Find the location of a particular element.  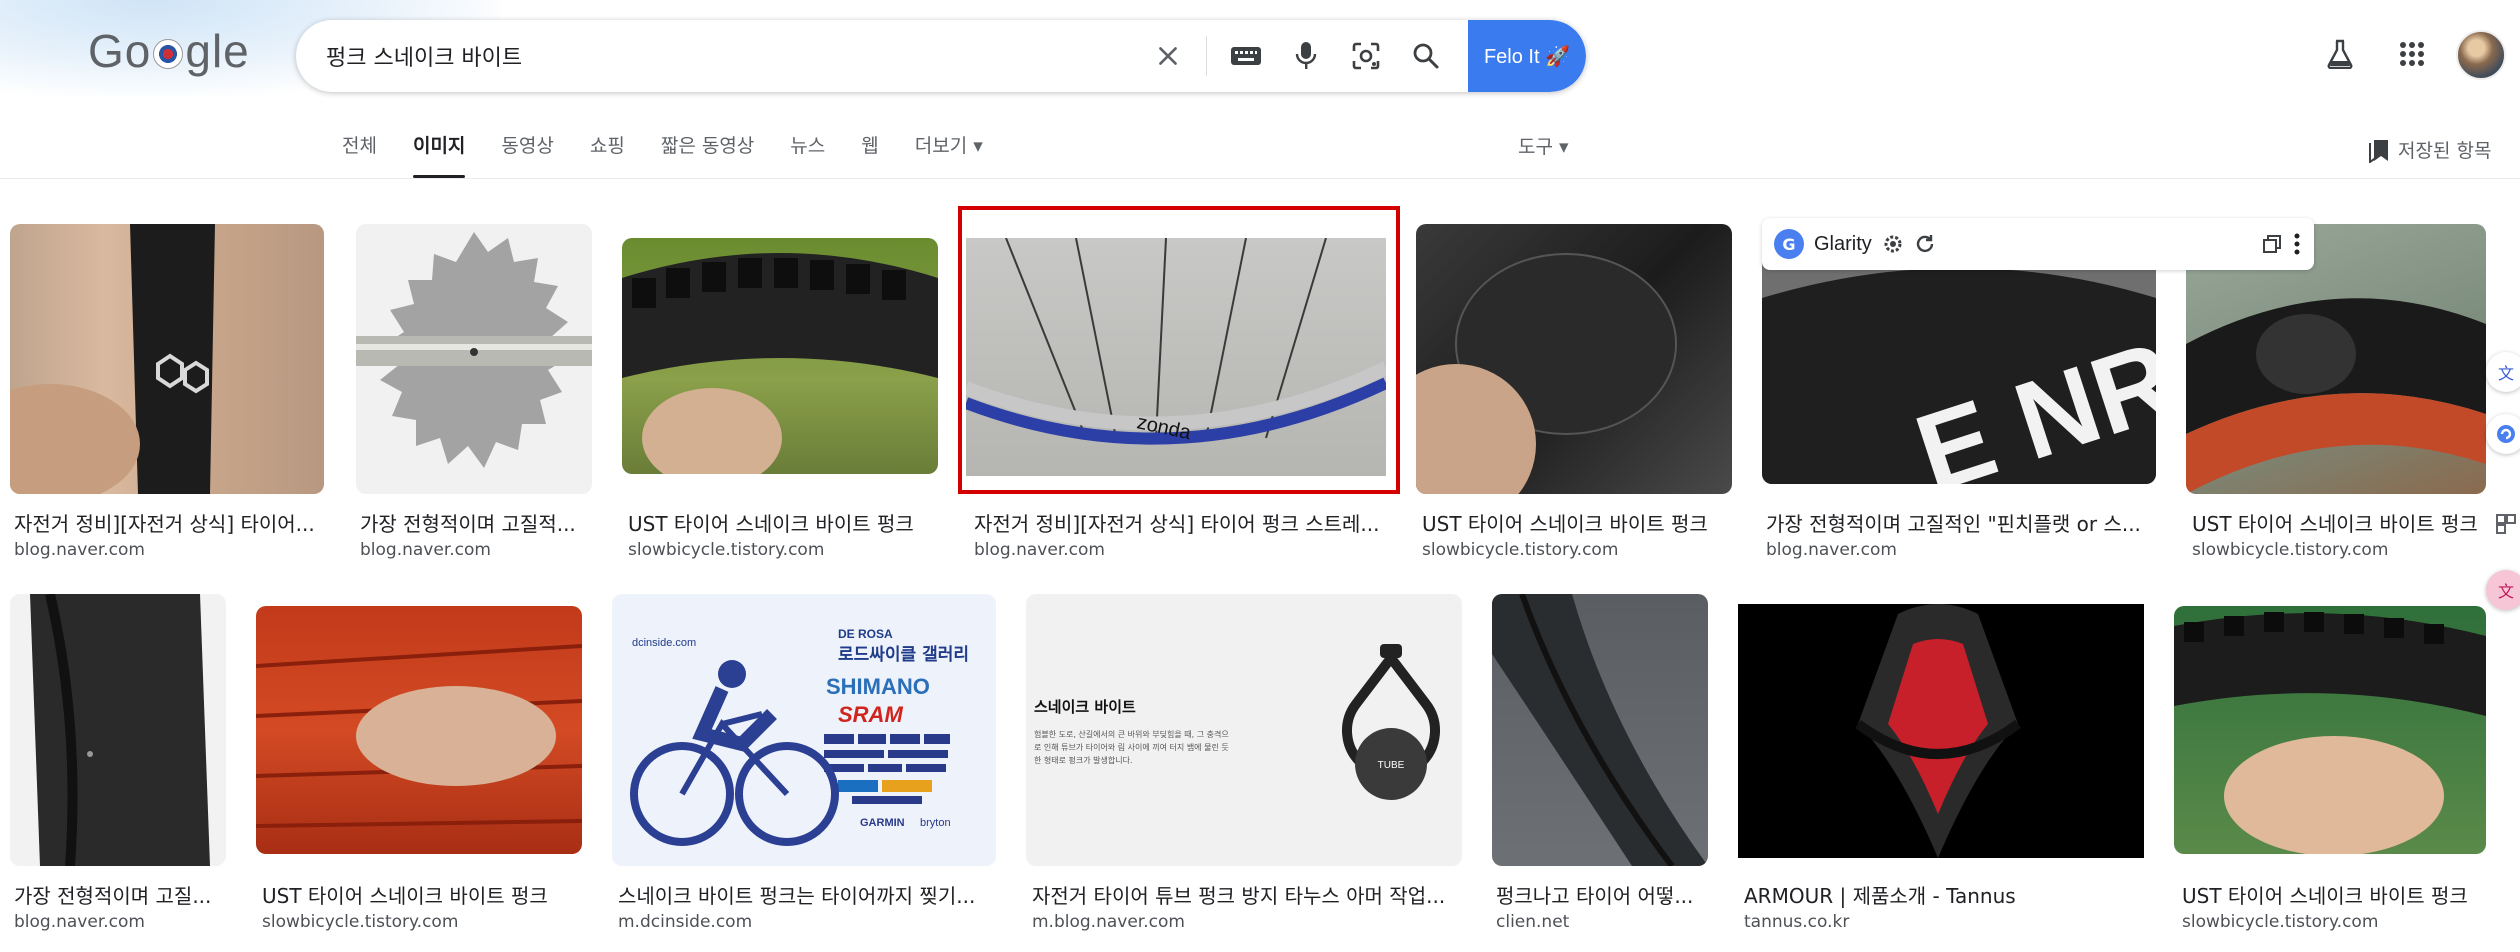

more-vert-icon is located at coordinates (2297, 244).